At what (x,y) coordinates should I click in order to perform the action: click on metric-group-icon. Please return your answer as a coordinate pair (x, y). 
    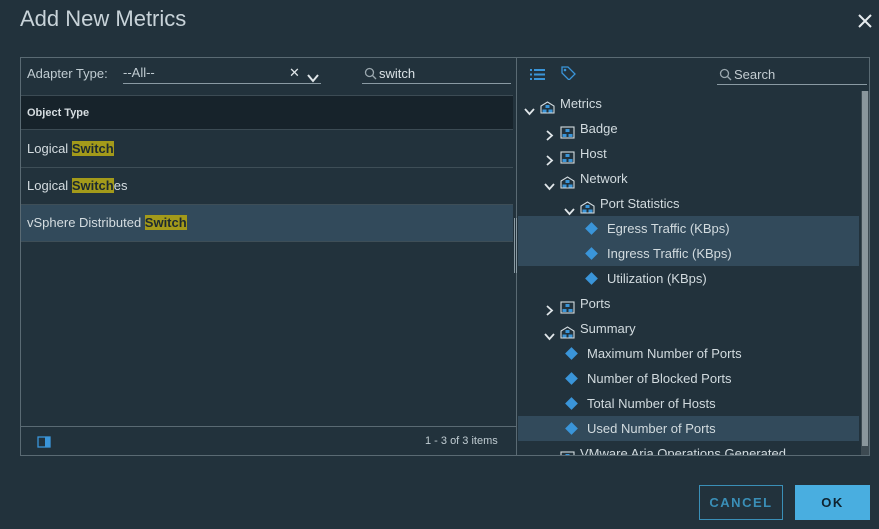
    Looking at the image, I should click on (567, 451).